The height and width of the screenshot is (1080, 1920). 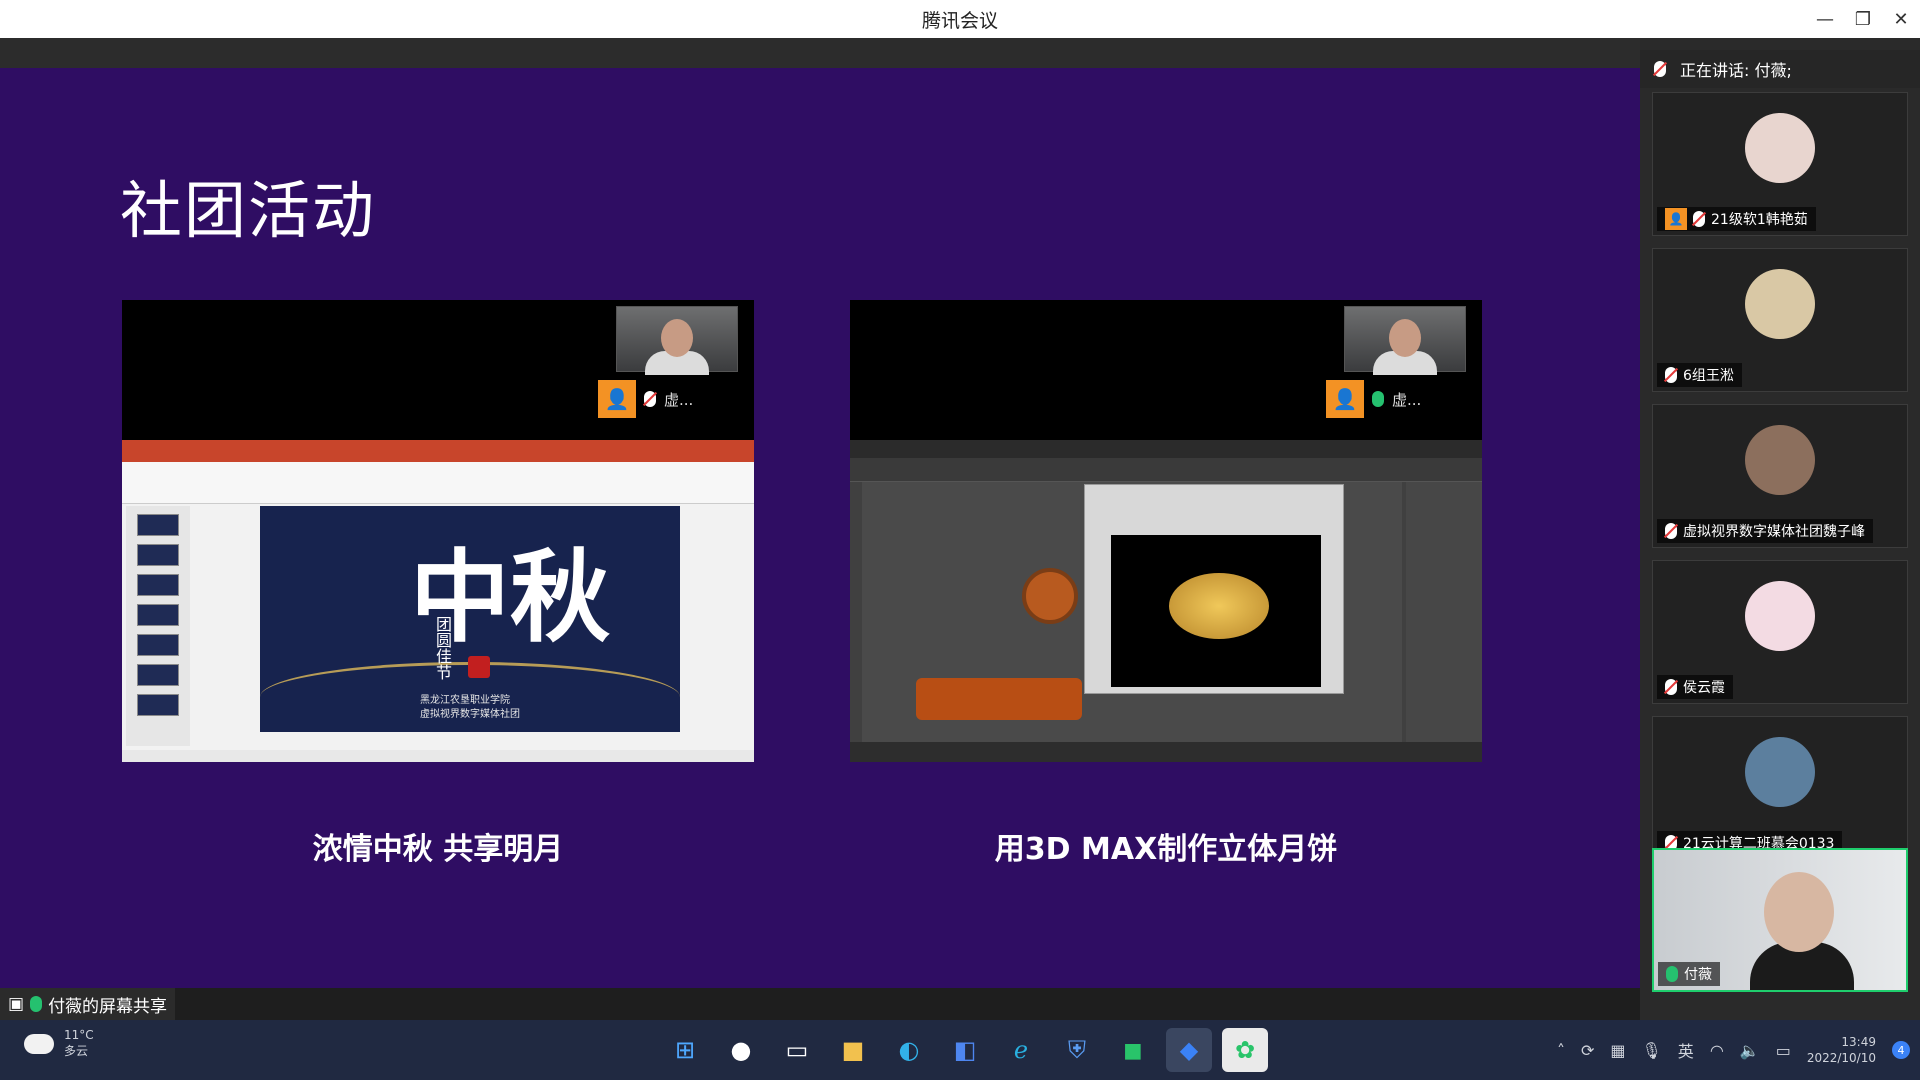 I want to click on participant-tile: 虚拟视界数字媒体社团魏子峰, so click(x=1780, y=476).